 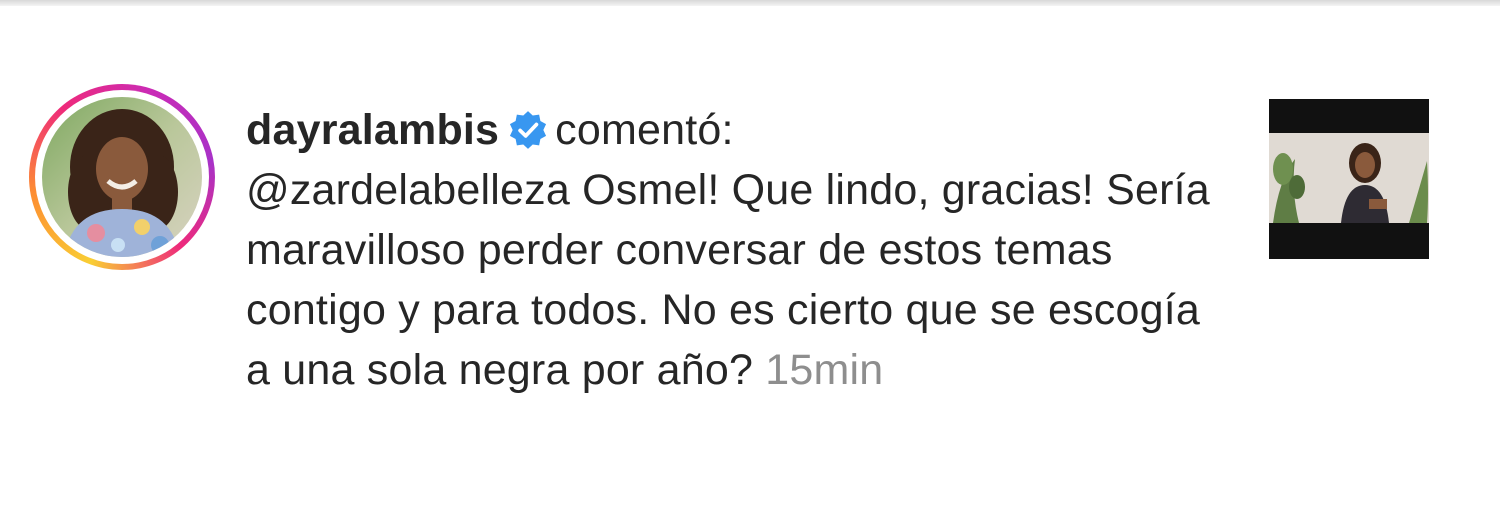 I want to click on avatar, so click(x=122, y=177).